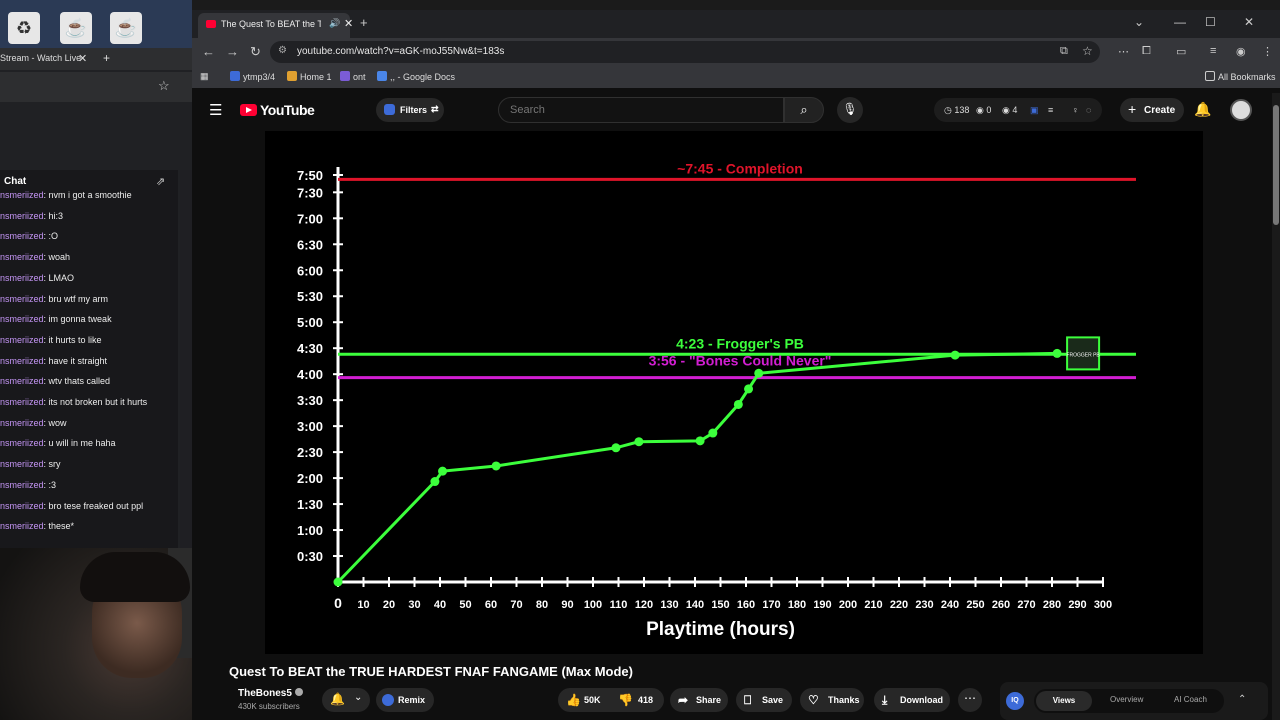 Image resolution: width=1280 pixels, height=720 pixels. What do you see at coordinates (24, 28) in the screenshot?
I see `recycle-bin-icon: ♻` at bounding box center [24, 28].